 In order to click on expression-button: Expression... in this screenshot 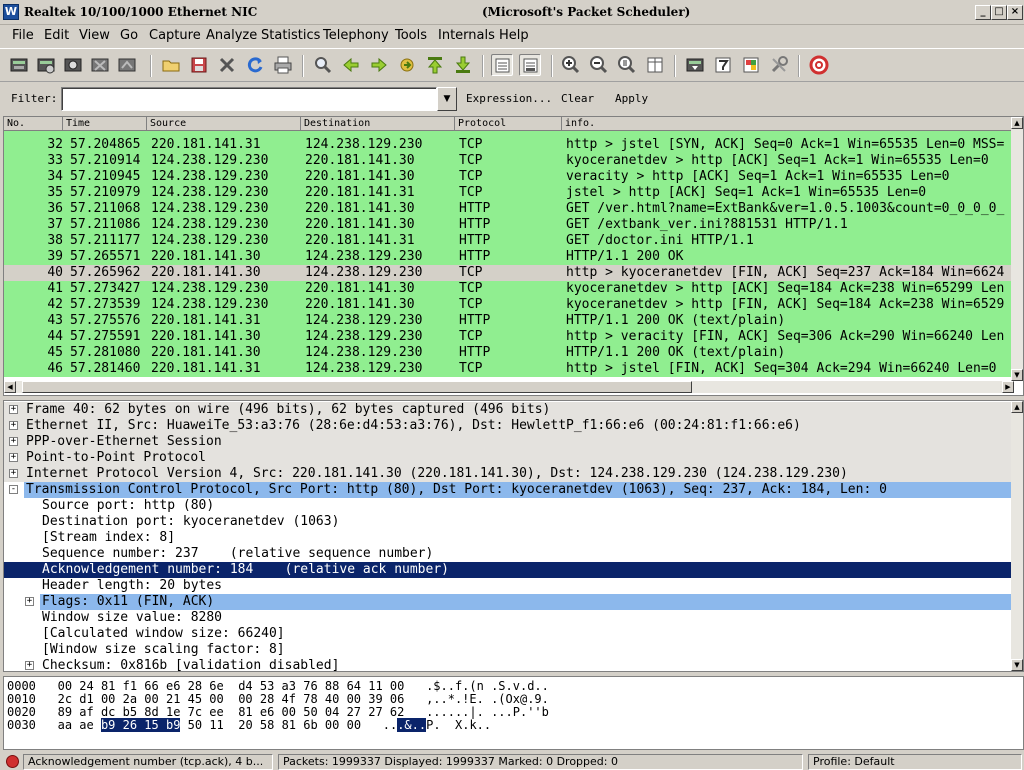, I will do `click(509, 98)`.